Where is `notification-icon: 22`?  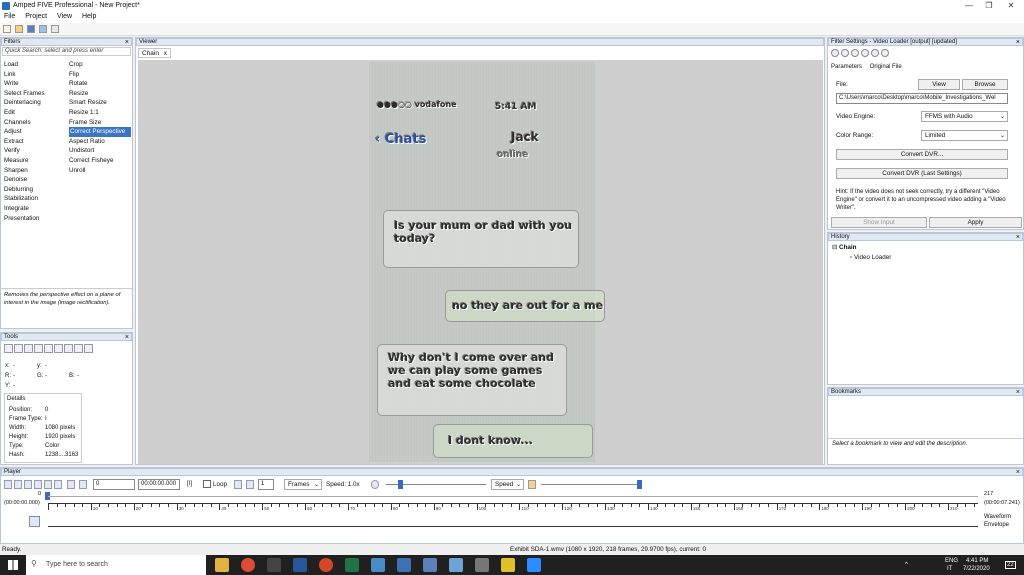
notification-icon: 22 is located at coordinates (1010, 565).